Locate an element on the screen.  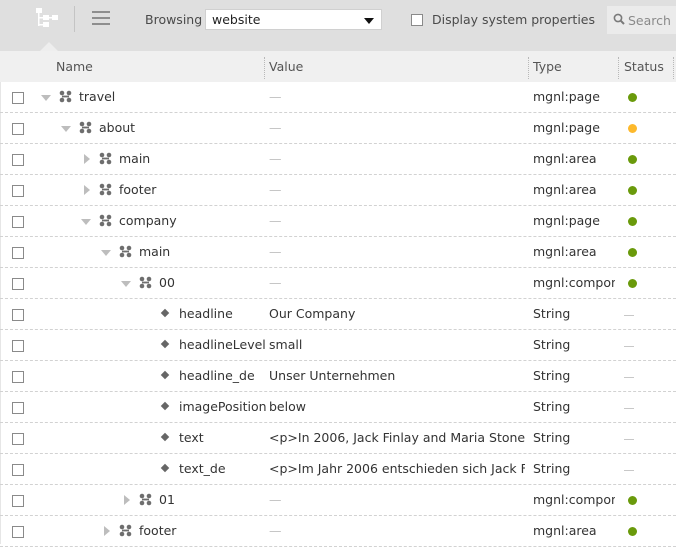
toolbar-divider is located at coordinates (74, 19).